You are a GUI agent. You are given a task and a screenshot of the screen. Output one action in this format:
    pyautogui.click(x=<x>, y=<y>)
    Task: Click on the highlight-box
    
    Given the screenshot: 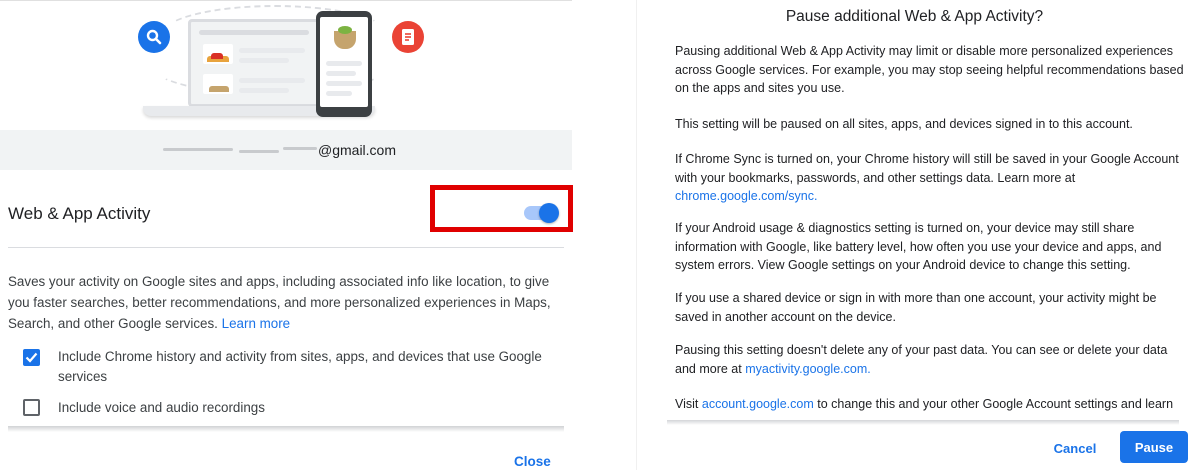 What is the action you would take?
    pyautogui.click(x=501, y=208)
    